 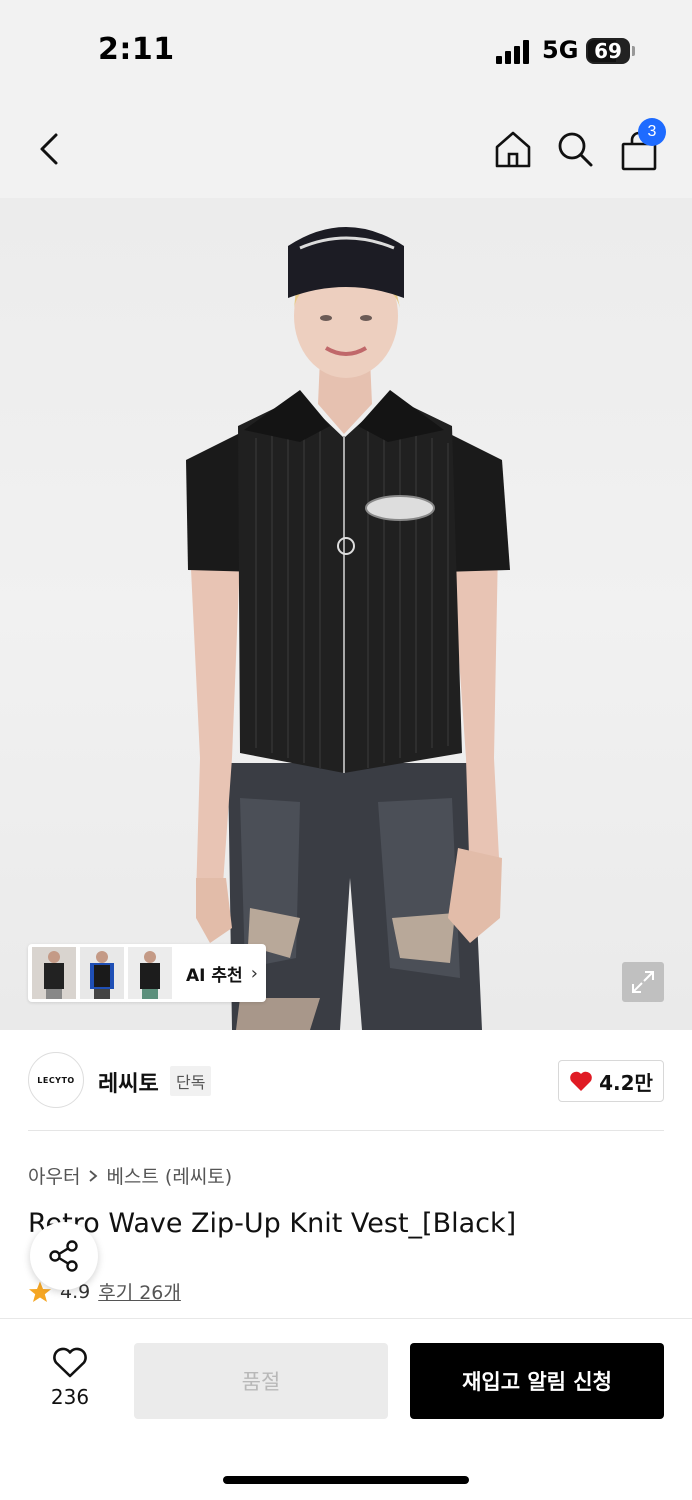 I want to click on back-button, so click(x=49, y=149).